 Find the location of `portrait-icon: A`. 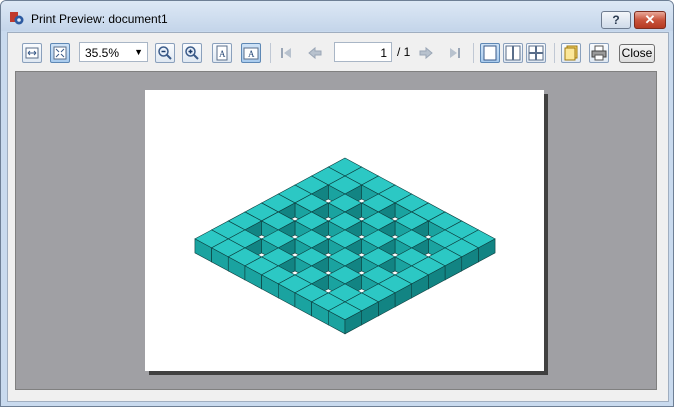

portrait-icon: A is located at coordinates (222, 53).